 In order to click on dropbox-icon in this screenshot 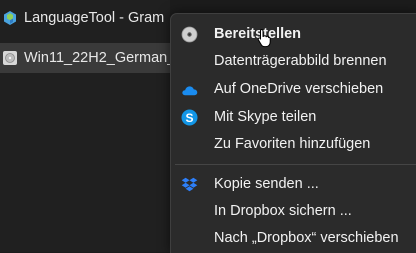, I will do `click(189, 184)`.